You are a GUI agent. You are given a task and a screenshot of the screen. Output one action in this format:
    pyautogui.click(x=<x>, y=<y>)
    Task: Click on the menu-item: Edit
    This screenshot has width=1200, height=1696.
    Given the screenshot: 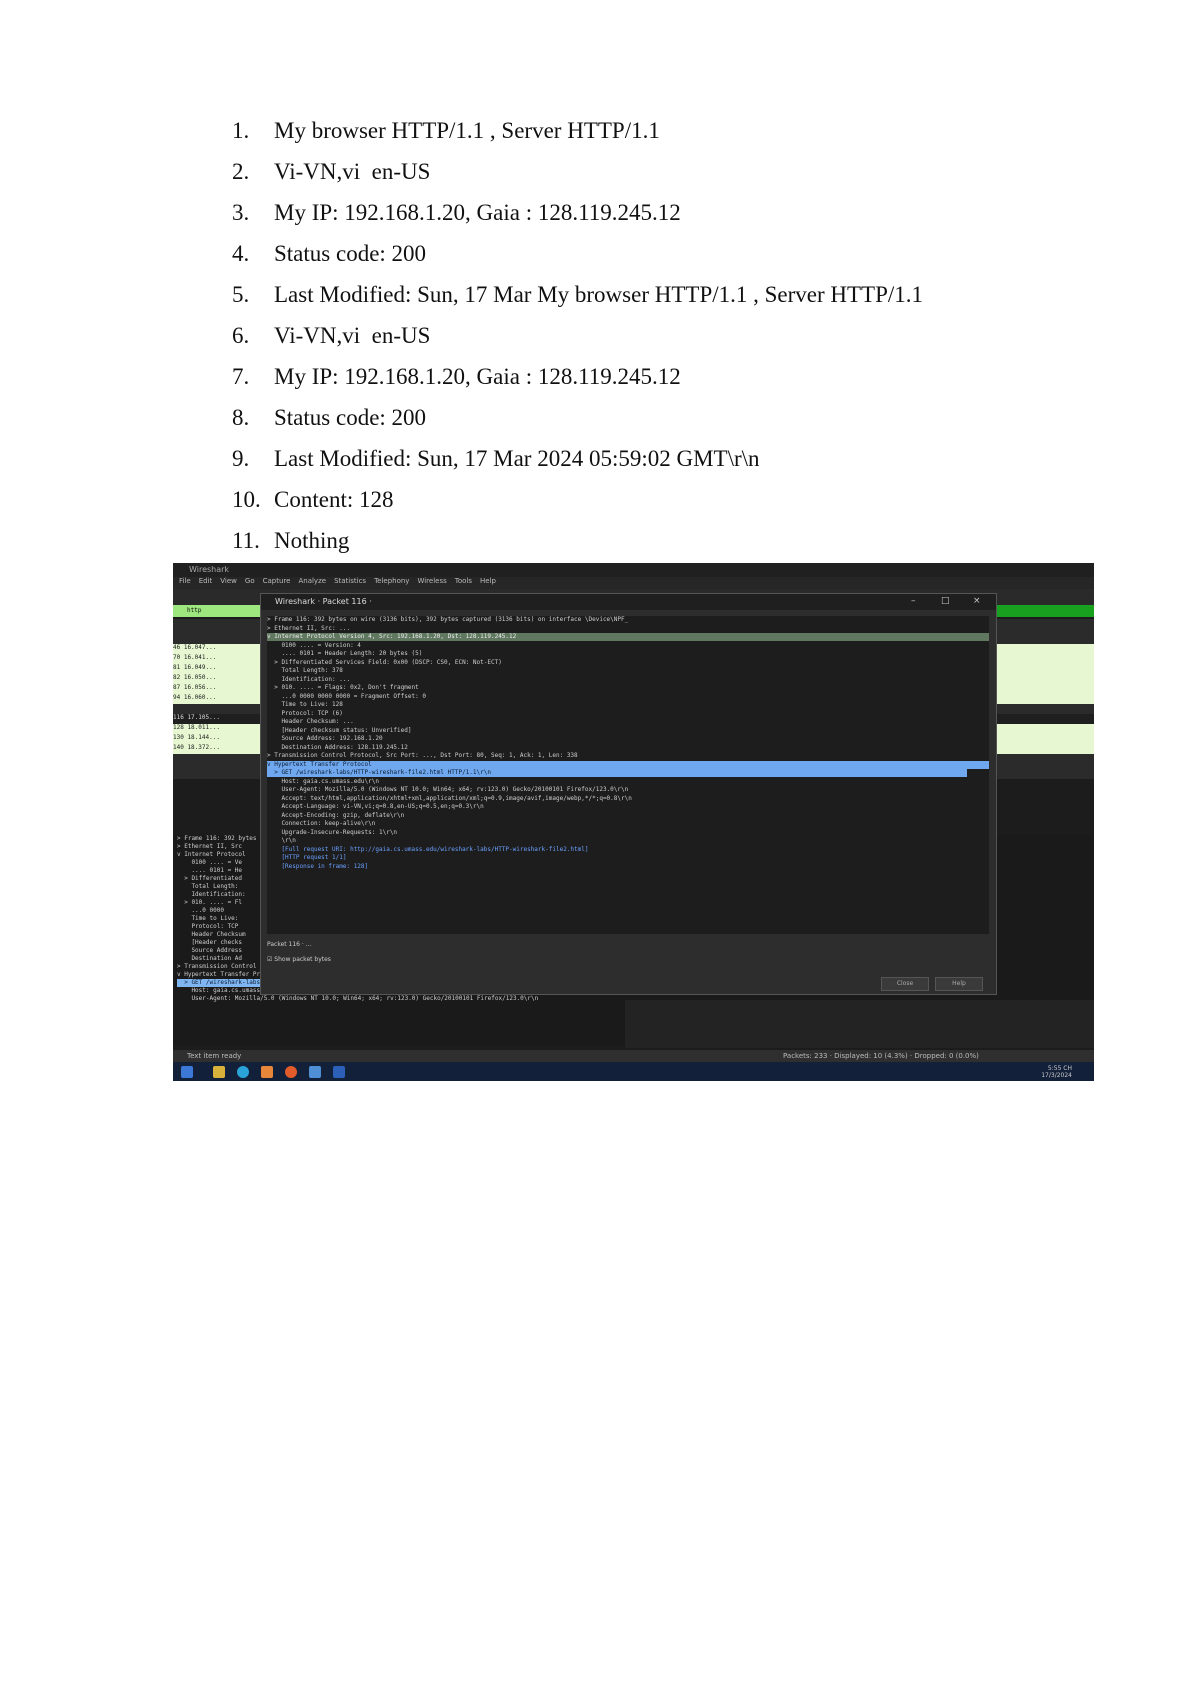 What is the action you would take?
    pyautogui.click(x=206, y=581)
    